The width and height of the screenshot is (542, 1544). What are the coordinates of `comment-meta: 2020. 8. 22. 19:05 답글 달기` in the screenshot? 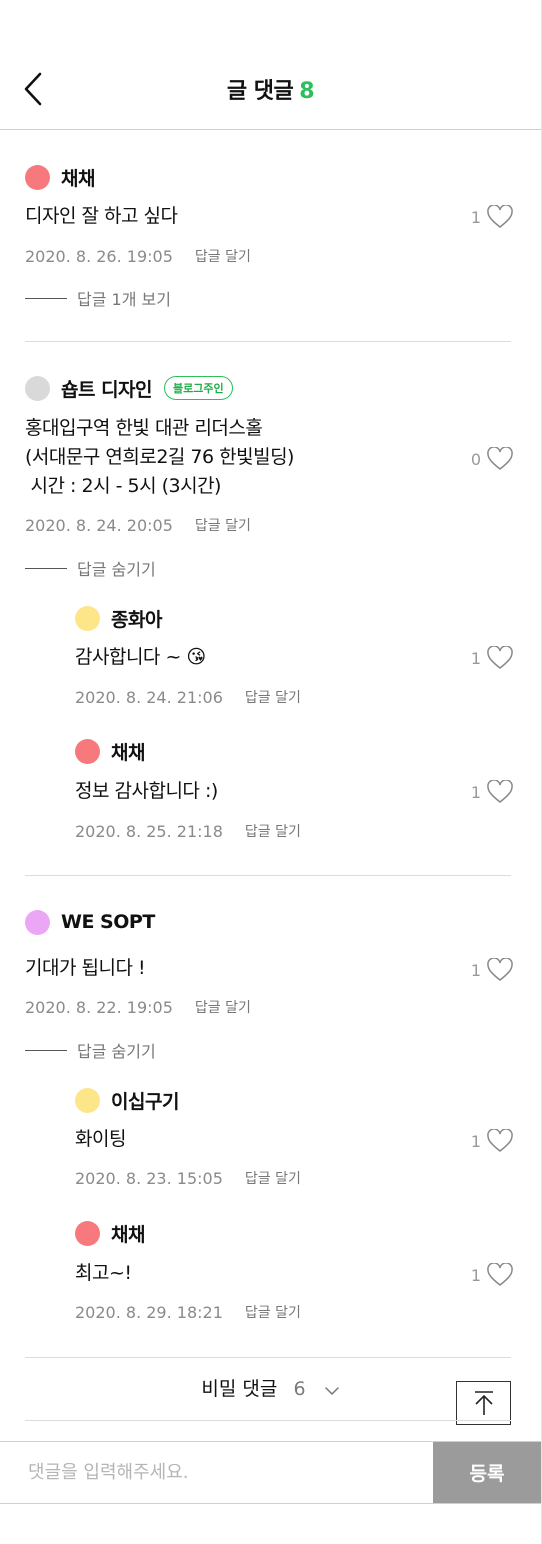 It's located at (138, 1007).